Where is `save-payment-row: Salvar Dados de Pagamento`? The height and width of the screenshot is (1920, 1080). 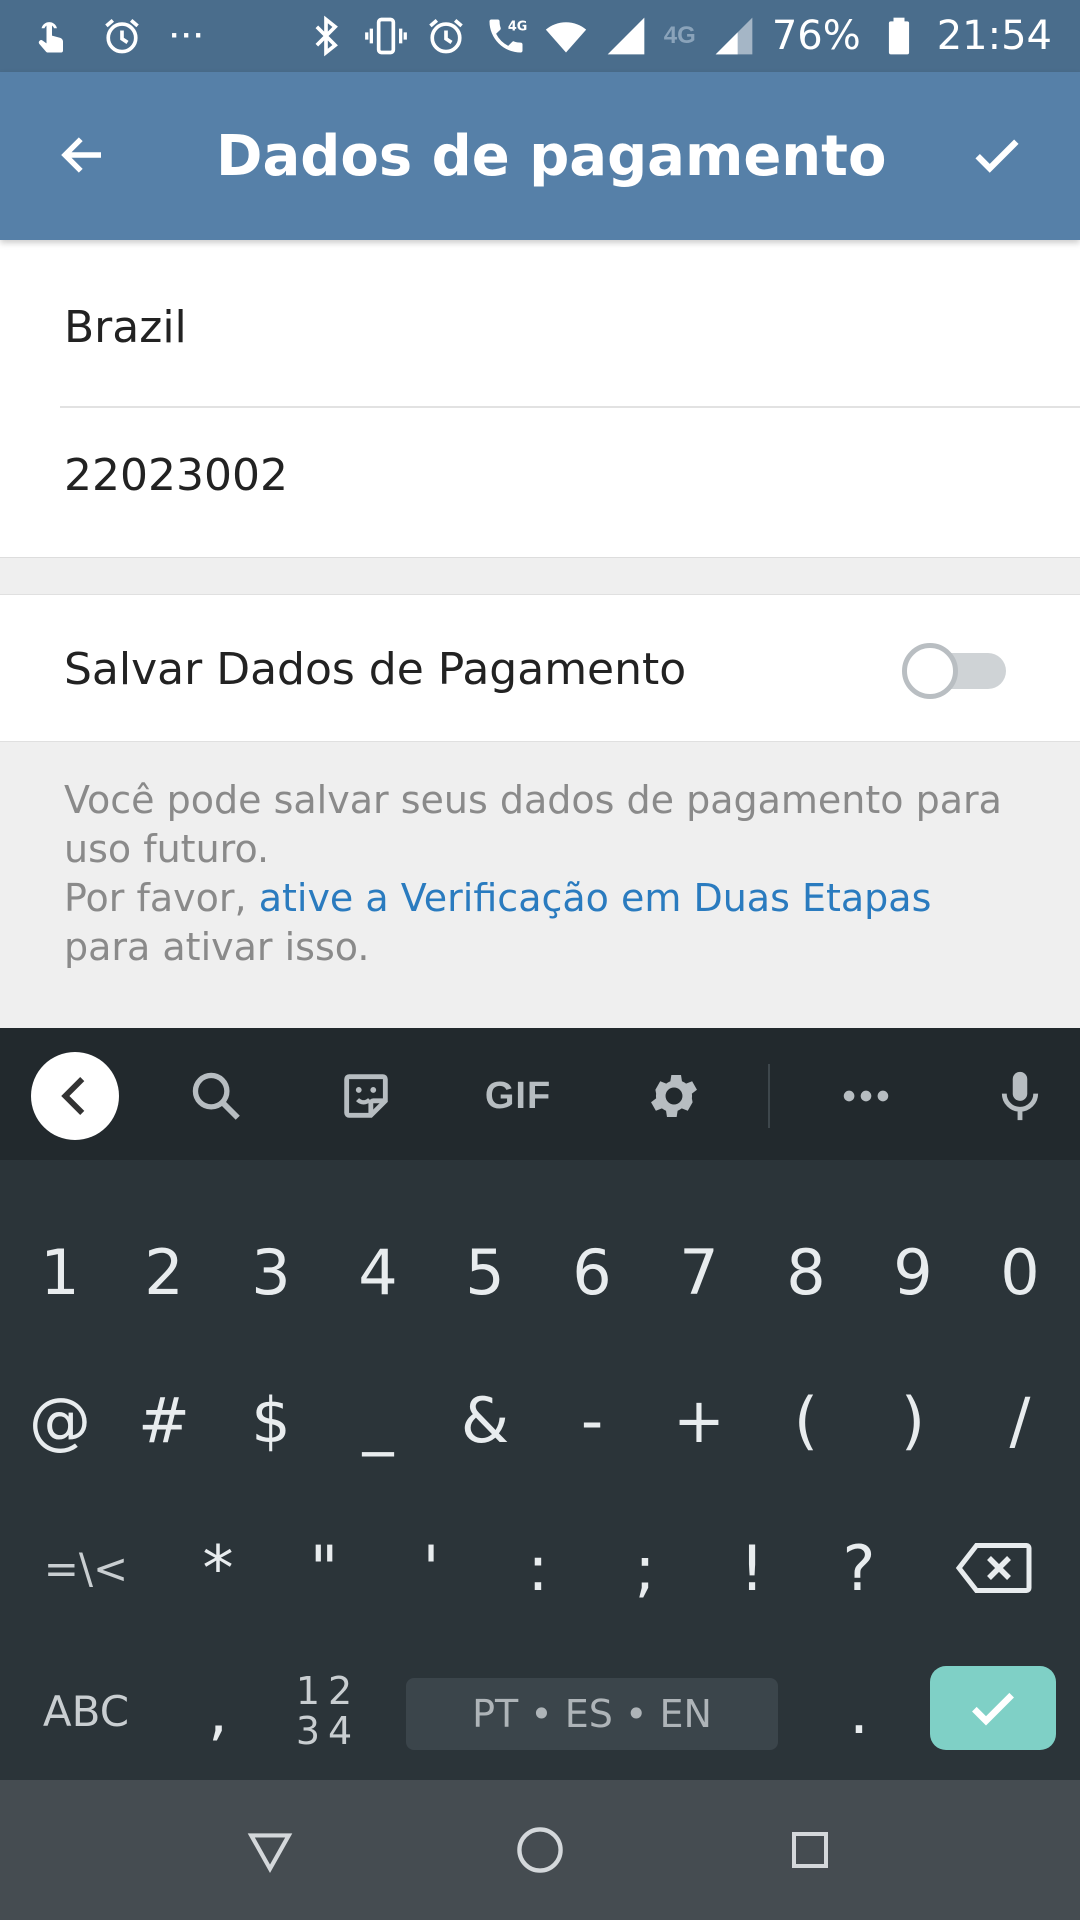
save-payment-row: Salvar Dados de Pagamento is located at coordinates (540, 668).